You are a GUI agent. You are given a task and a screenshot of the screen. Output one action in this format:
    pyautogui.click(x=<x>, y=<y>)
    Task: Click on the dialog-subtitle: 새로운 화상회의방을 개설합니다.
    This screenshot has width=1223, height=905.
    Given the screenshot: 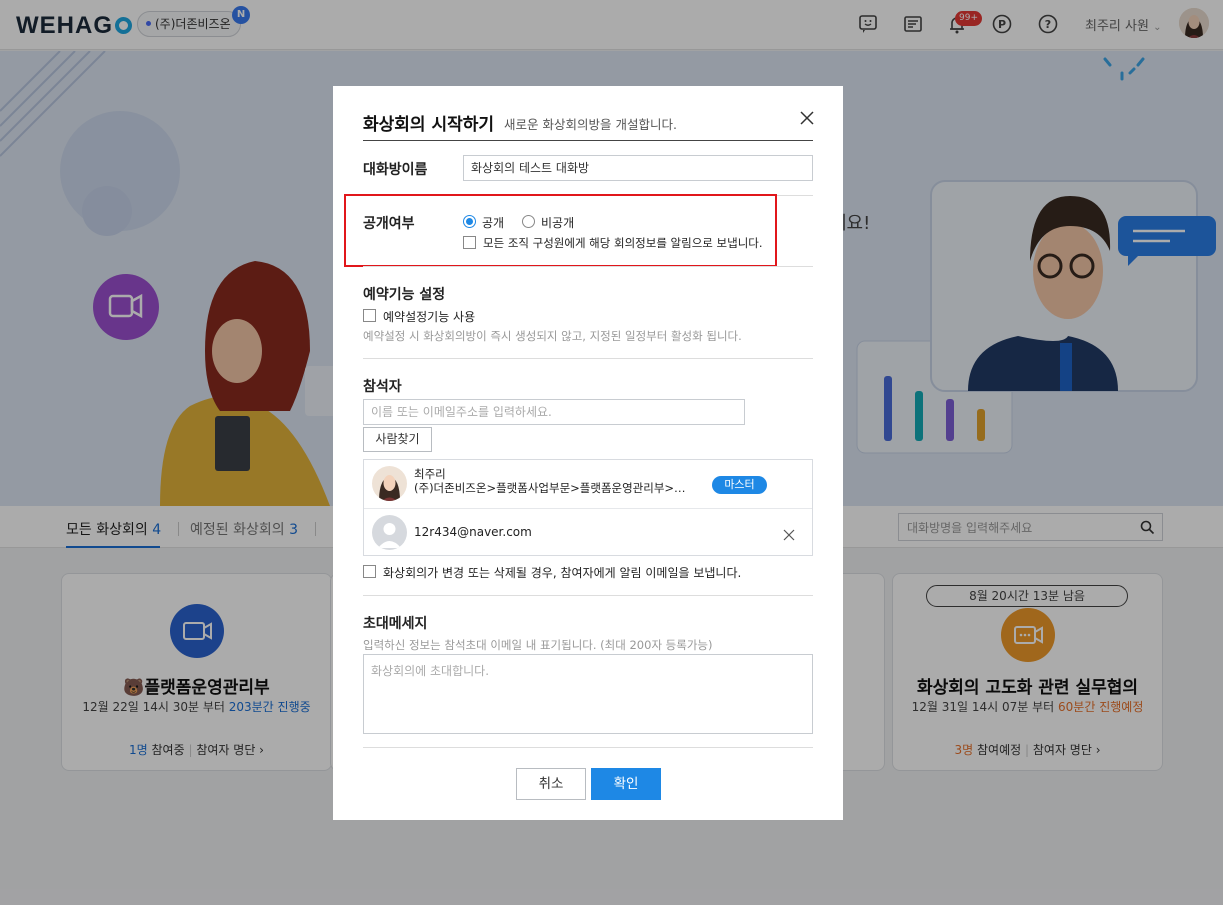 What is the action you would take?
    pyautogui.click(x=590, y=124)
    